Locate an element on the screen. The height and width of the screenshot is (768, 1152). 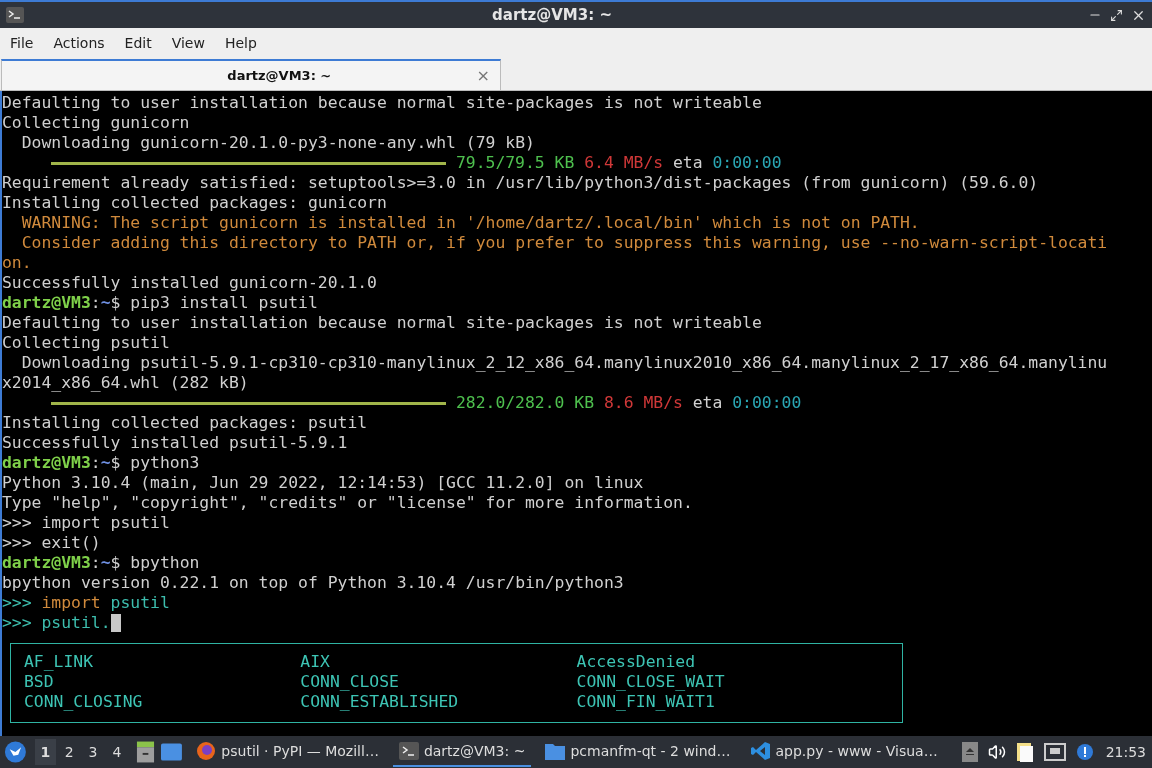
network-icon is located at coordinates (1054, 752).